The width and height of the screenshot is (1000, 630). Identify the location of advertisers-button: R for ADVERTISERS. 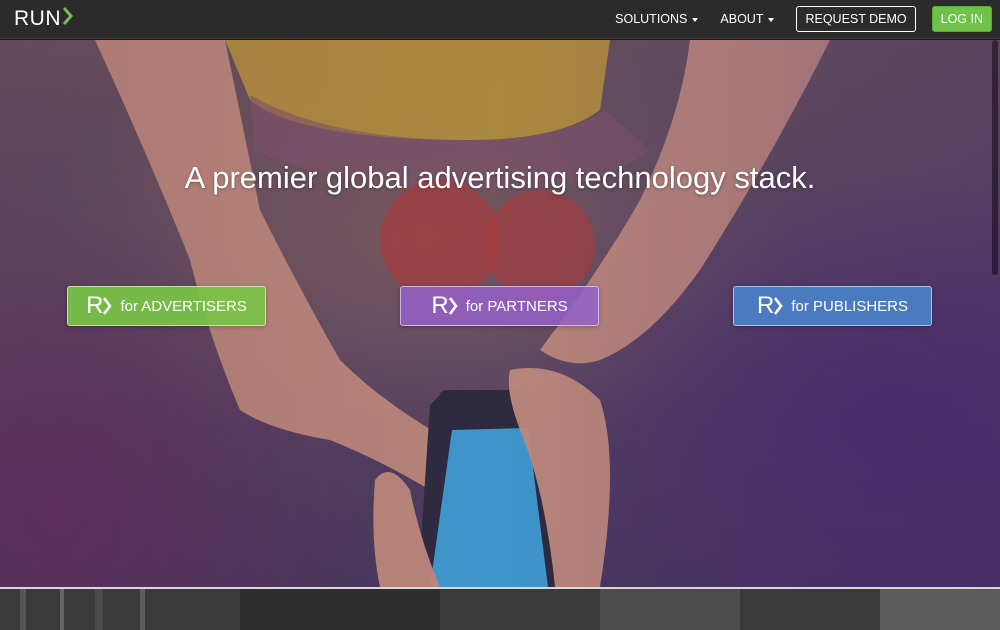
(166, 306).